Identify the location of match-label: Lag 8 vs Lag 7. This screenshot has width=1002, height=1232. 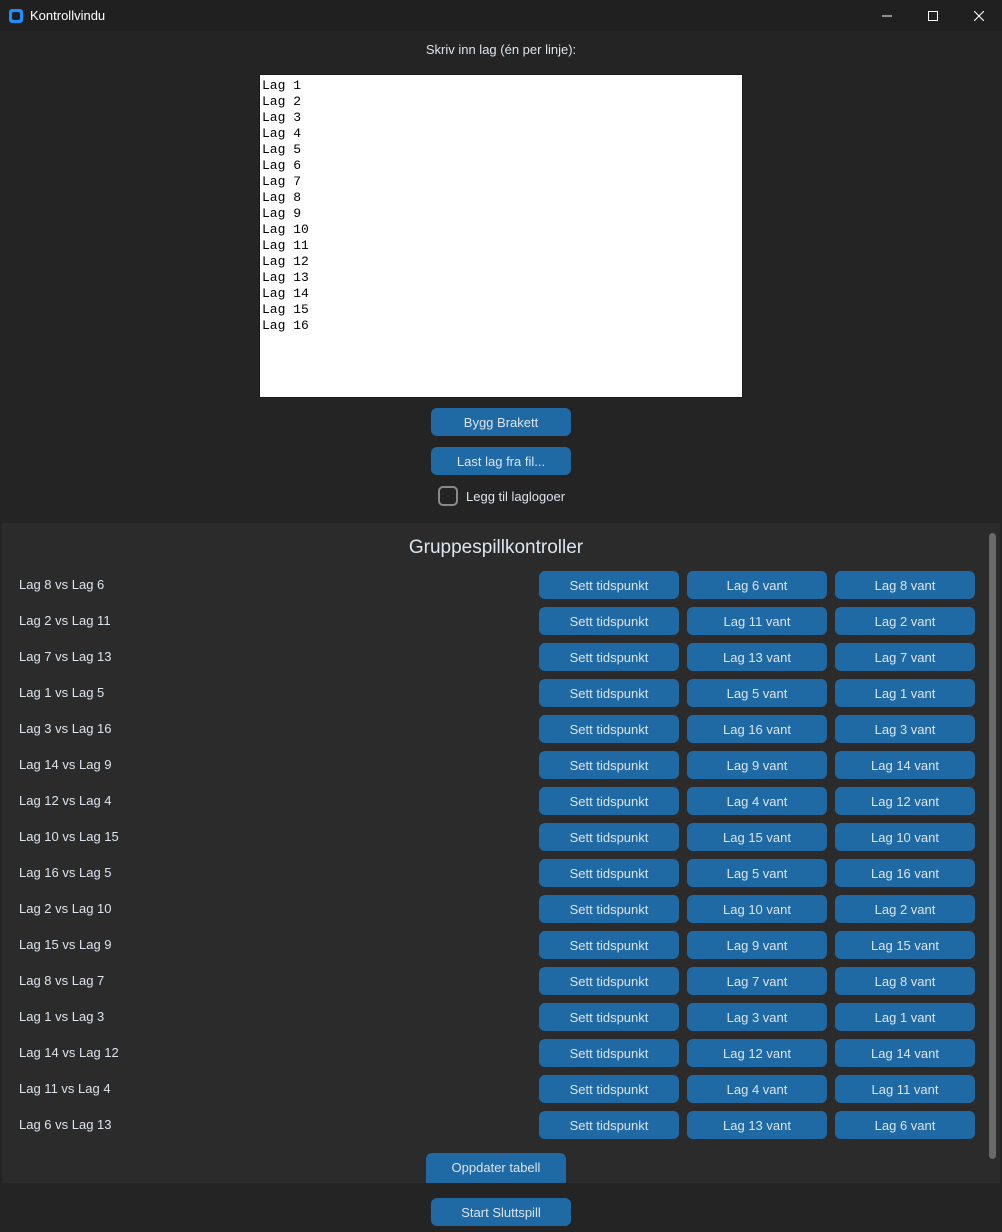
(62, 980).